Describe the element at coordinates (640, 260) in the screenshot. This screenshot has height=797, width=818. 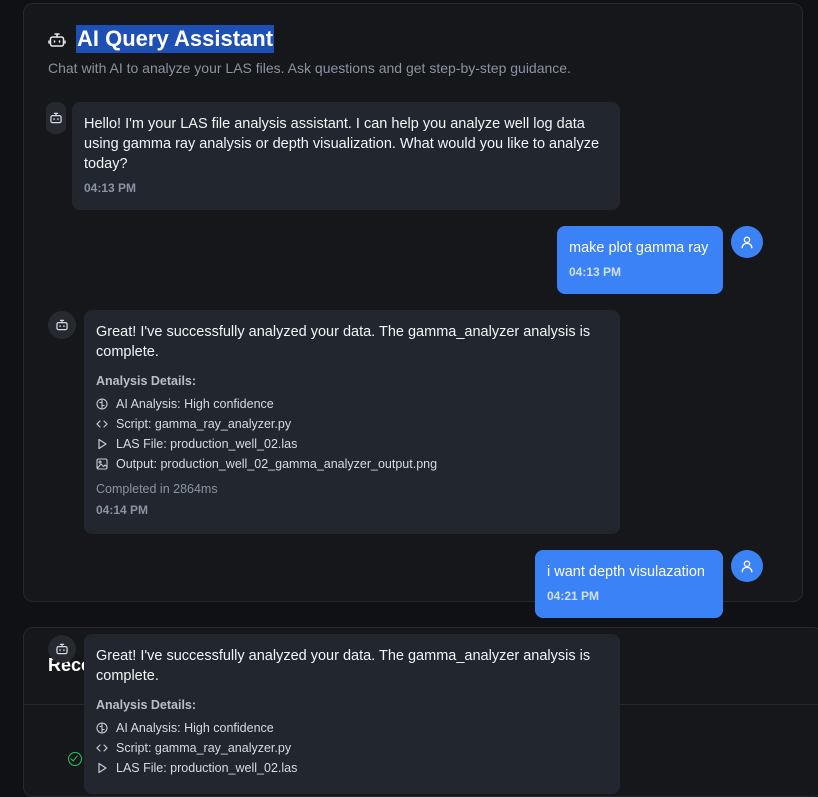
I see `user-message: make plot gamma ray 04:13 PM` at that location.